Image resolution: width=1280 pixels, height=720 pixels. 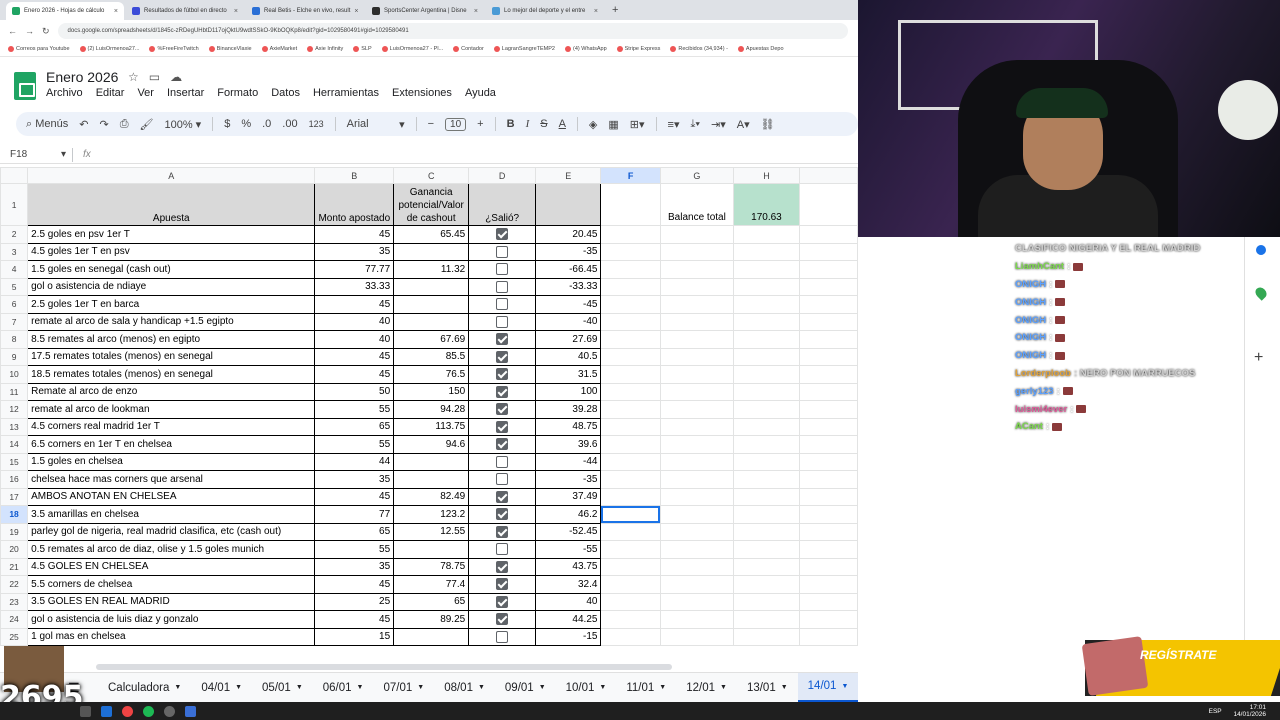 What do you see at coordinates (171, 426) in the screenshot?
I see `cell-apuesta: 4.5 corners real madrid 1er T` at bounding box center [171, 426].